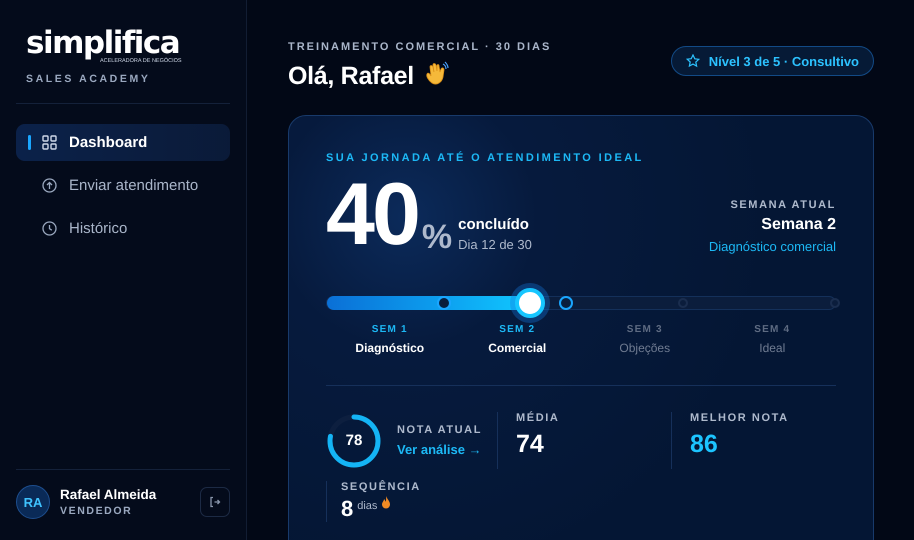  What do you see at coordinates (123, 185) in the screenshot?
I see `nav-item: Enviar atendimento` at bounding box center [123, 185].